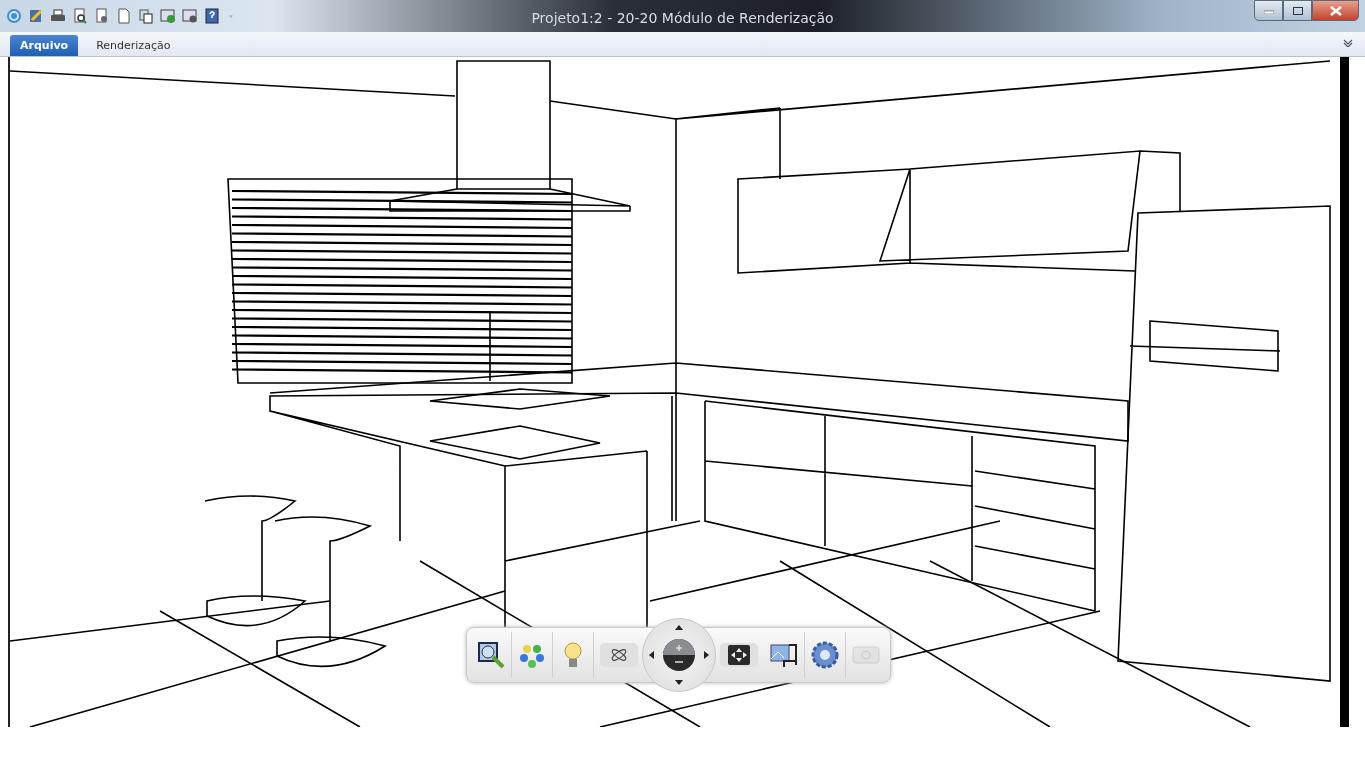  Describe the element at coordinates (825, 655) in the screenshot. I see `settings-icon` at that location.